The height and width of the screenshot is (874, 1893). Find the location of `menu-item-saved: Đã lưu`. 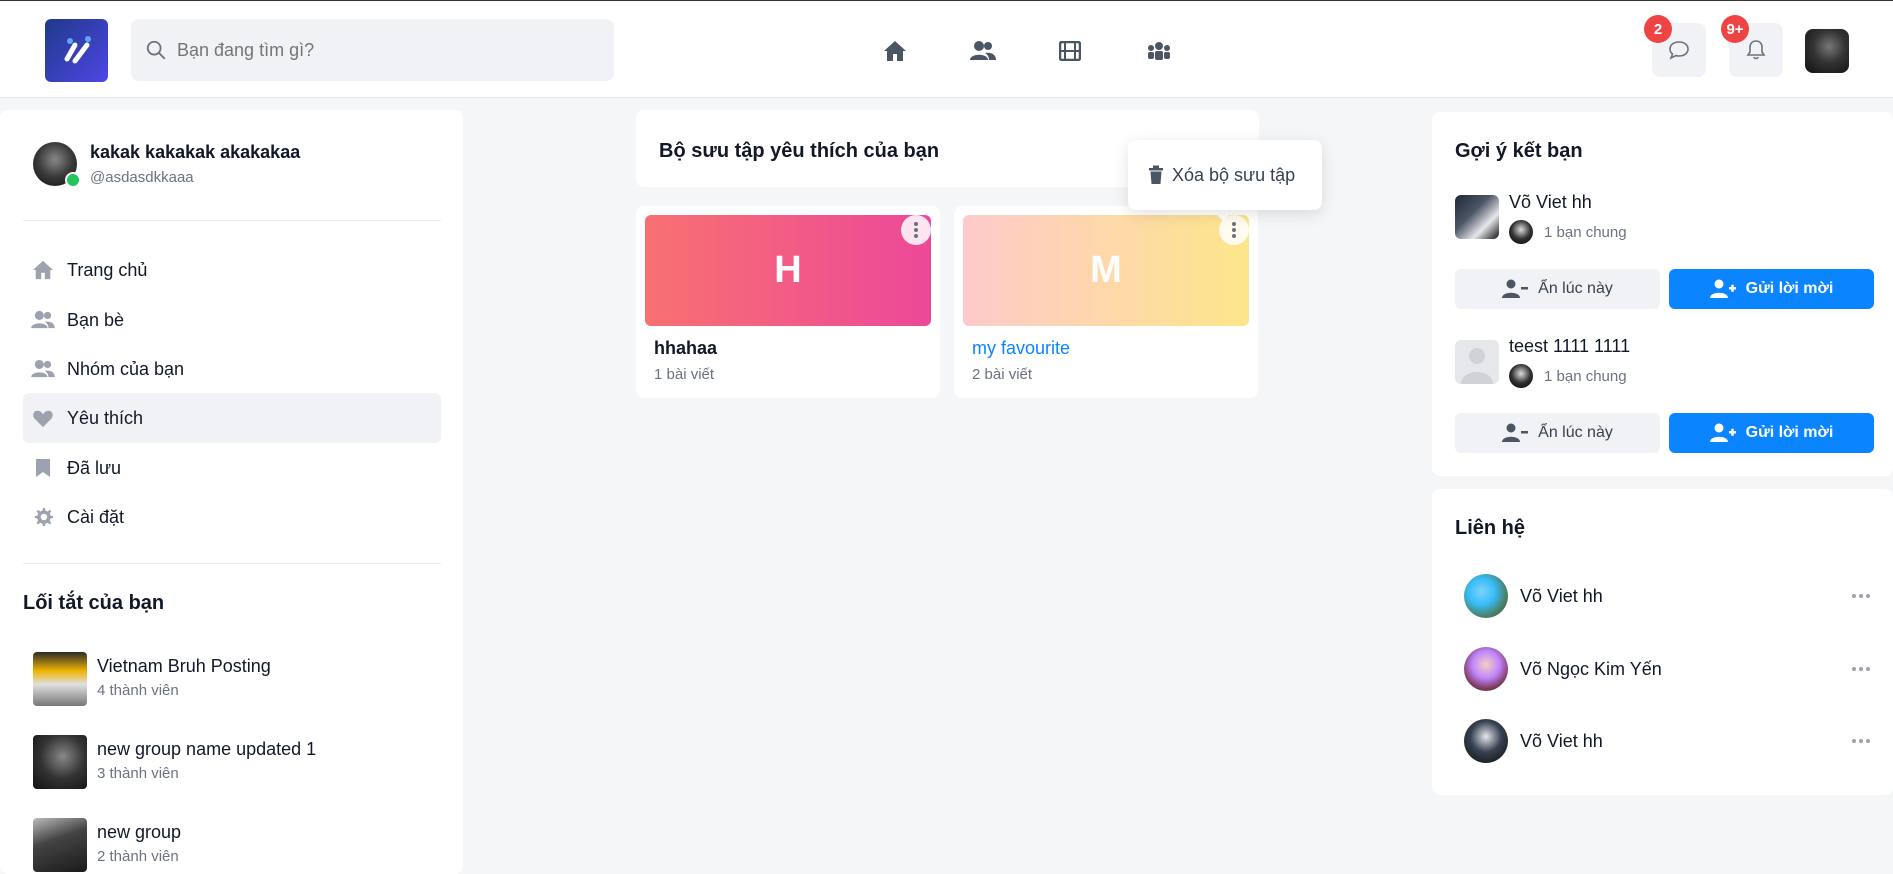

menu-item-saved: Đã lưu is located at coordinates (232, 468).